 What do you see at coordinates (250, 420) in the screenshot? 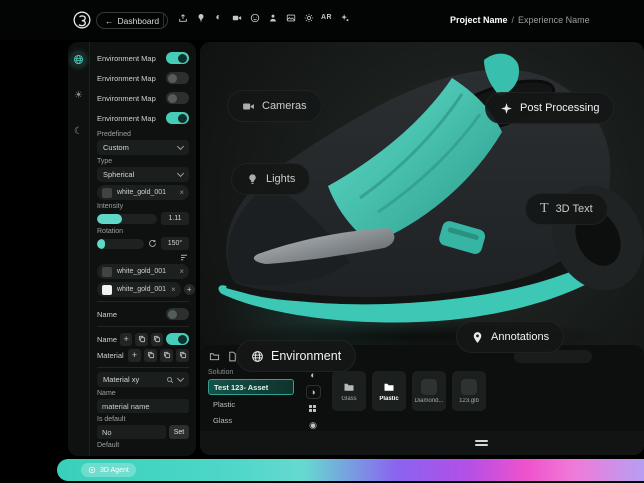
I see `asset-list-item: Glass` at bounding box center [250, 420].